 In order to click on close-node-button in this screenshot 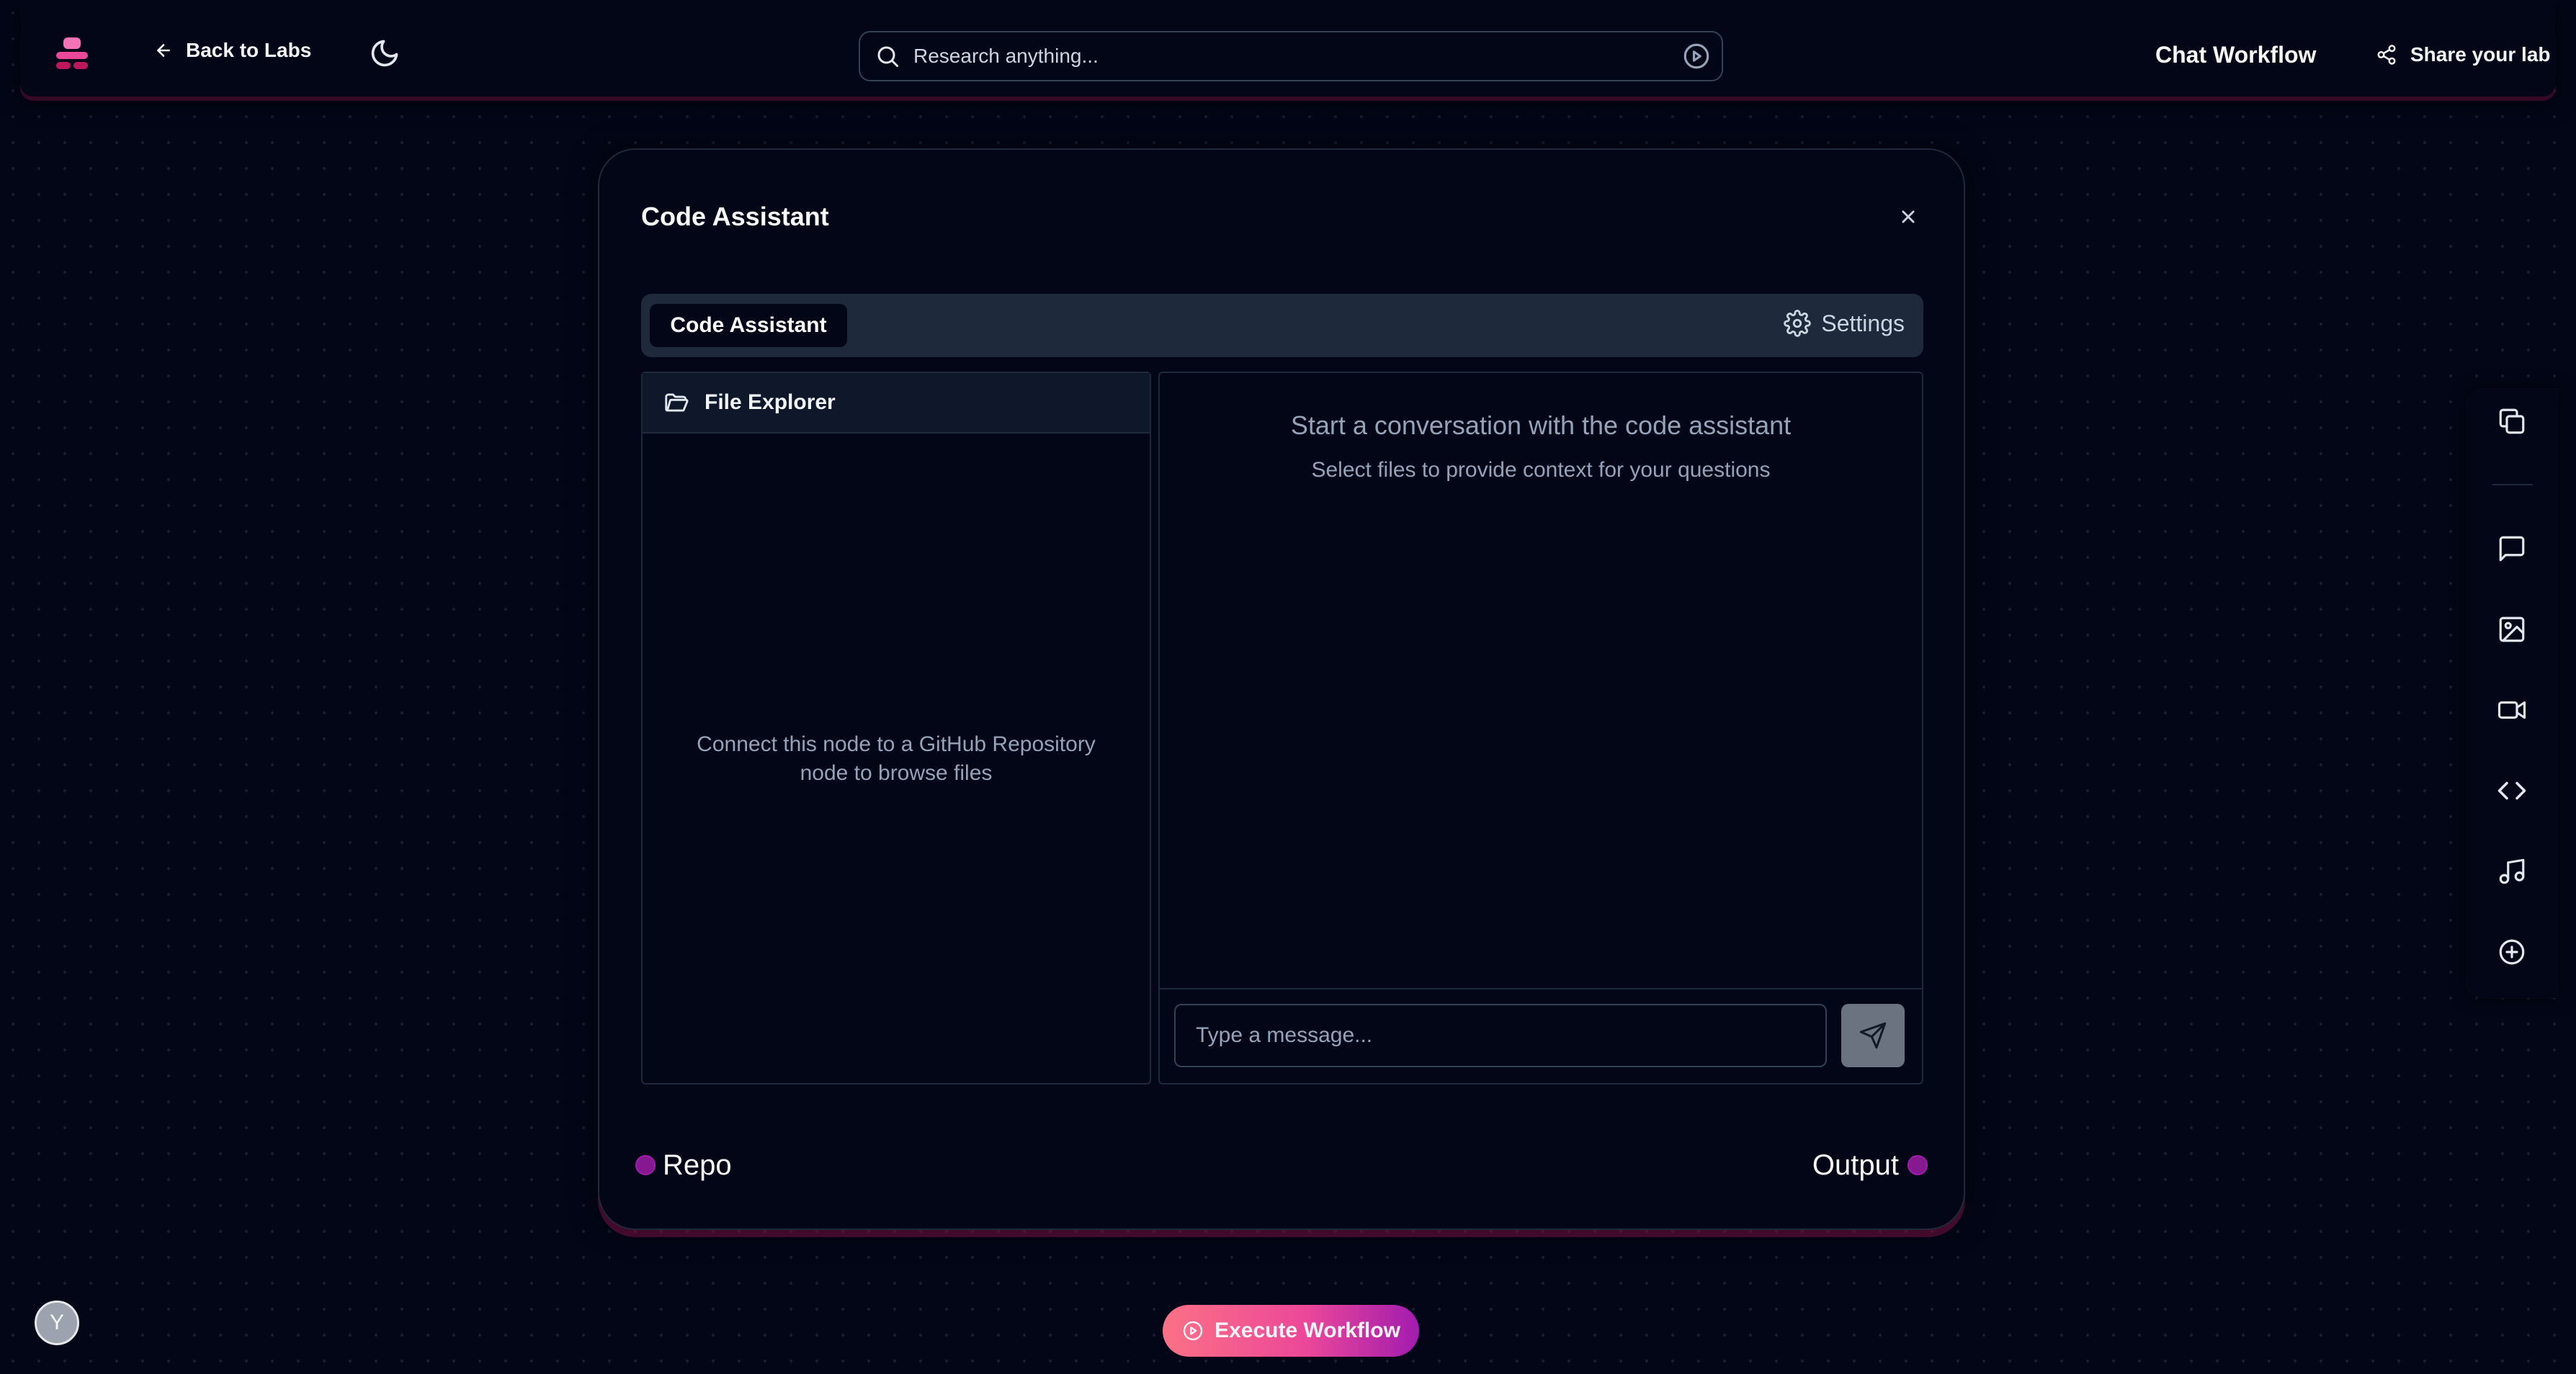, I will do `click(1908, 217)`.